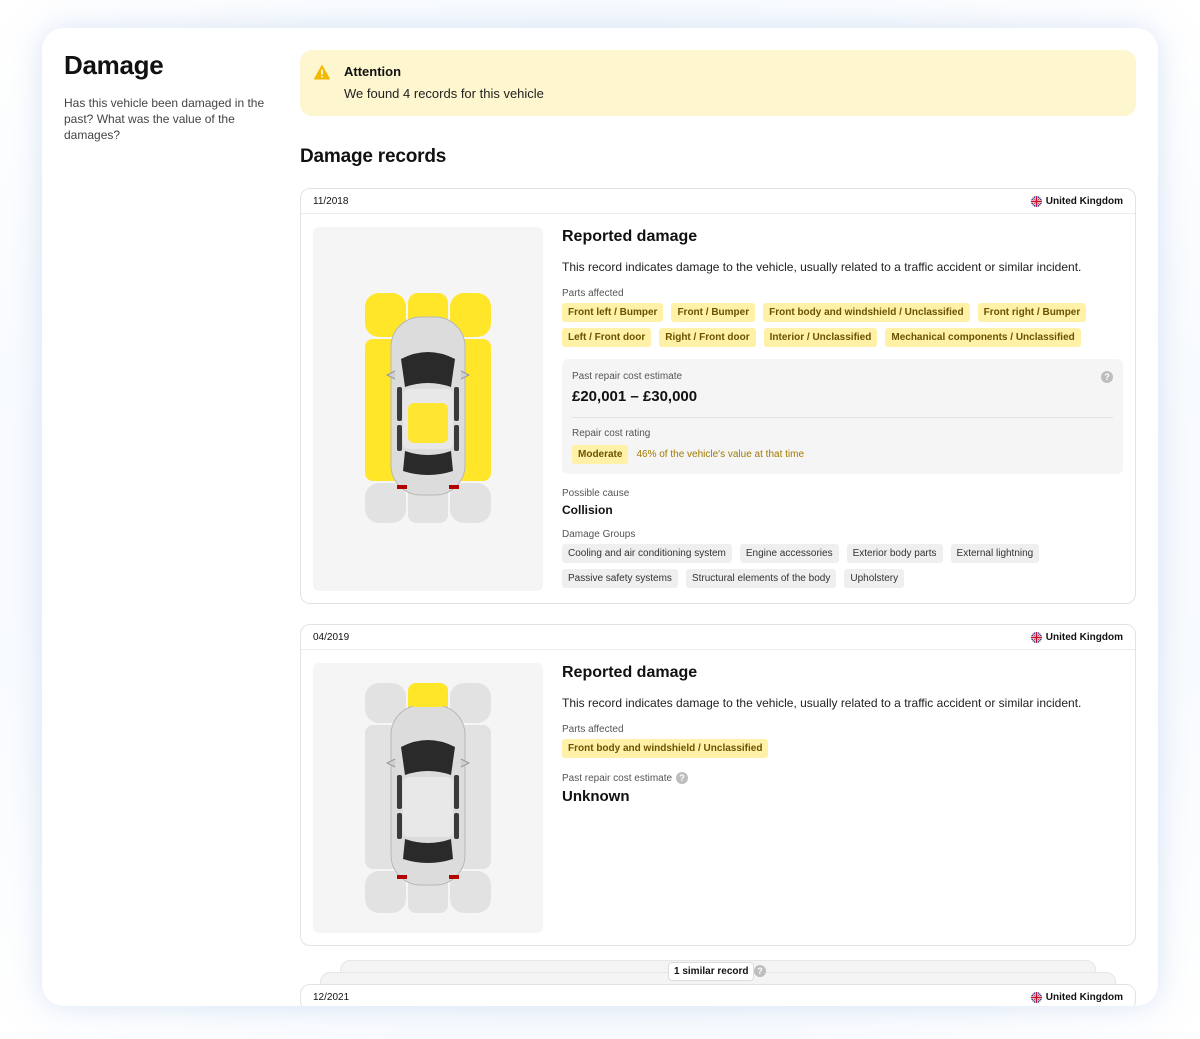 The height and width of the screenshot is (1039, 1200). Describe the element at coordinates (322, 72) in the screenshot. I see `warning-icon` at that location.